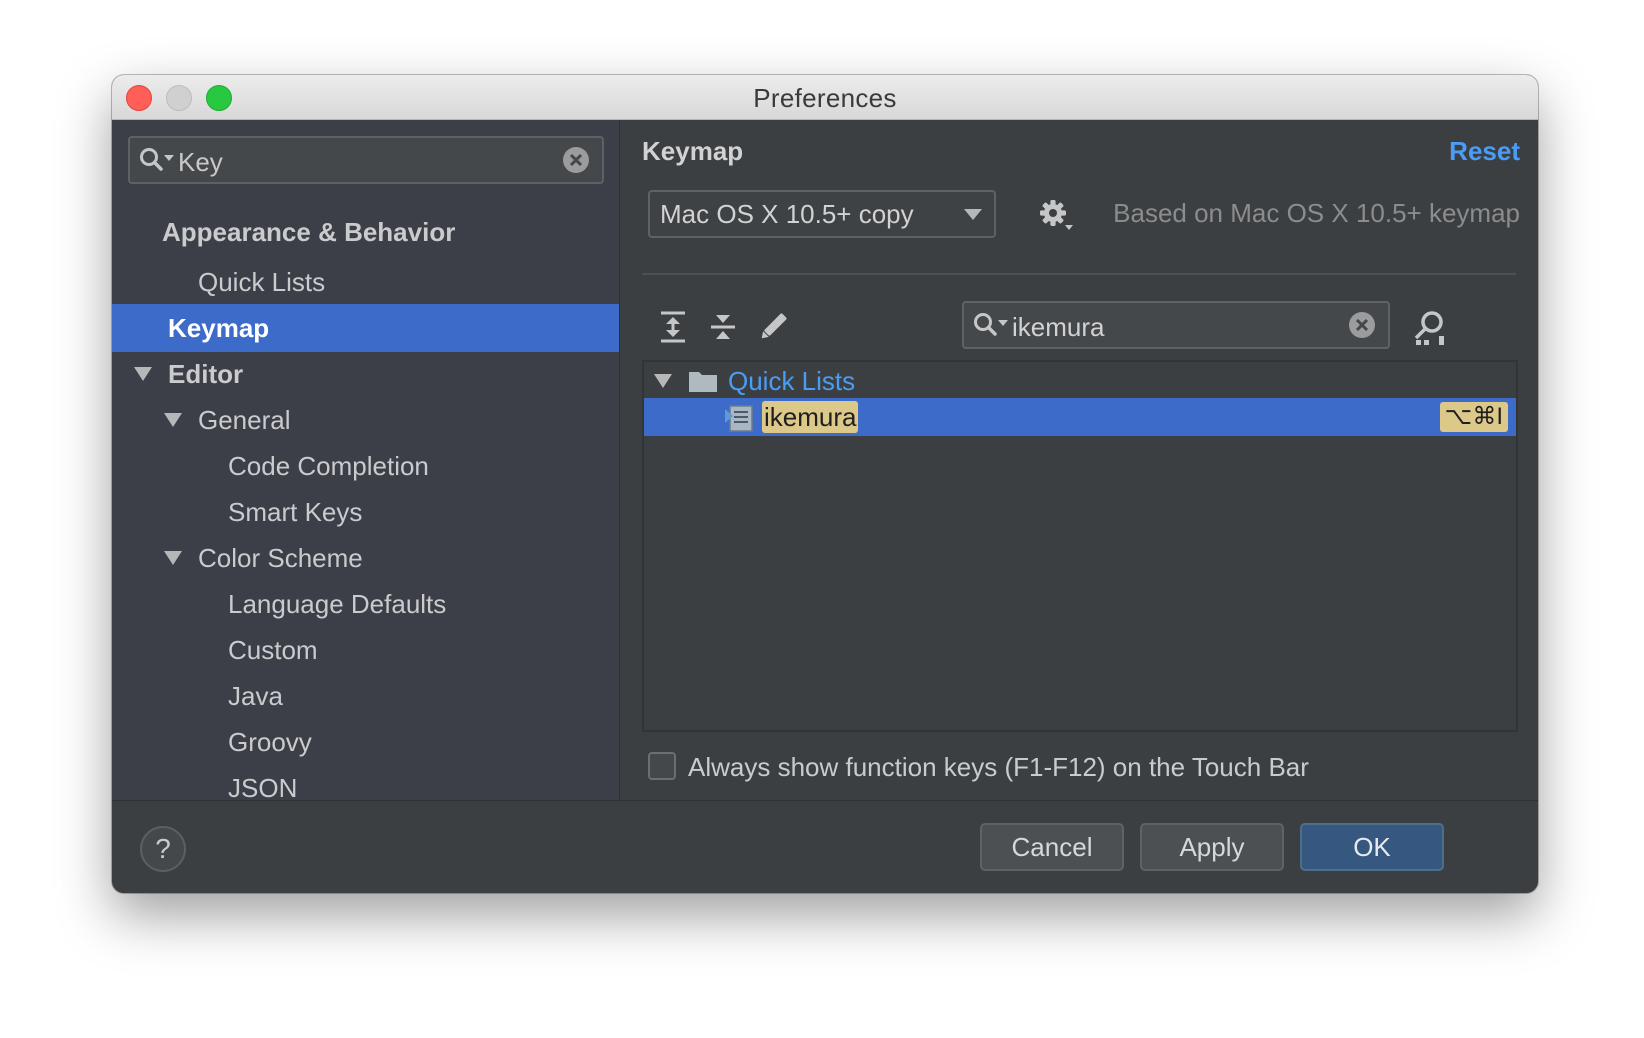 The height and width of the screenshot is (1038, 1644). Describe the element at coordinates (1316, 213) in the screenshot. I see `based-on-text: Based on Mac OS X 10.5+ keymap` at that location.